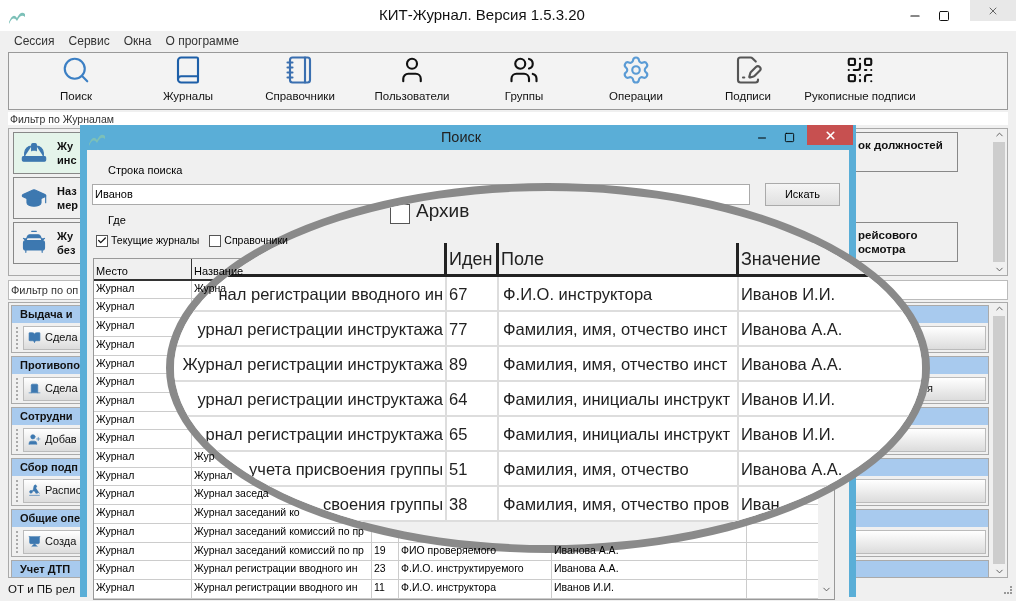 Image resolution: width=1016 pixels, height=601 pixels. I want to click on journal-title: рейсового, so click(888, 235).